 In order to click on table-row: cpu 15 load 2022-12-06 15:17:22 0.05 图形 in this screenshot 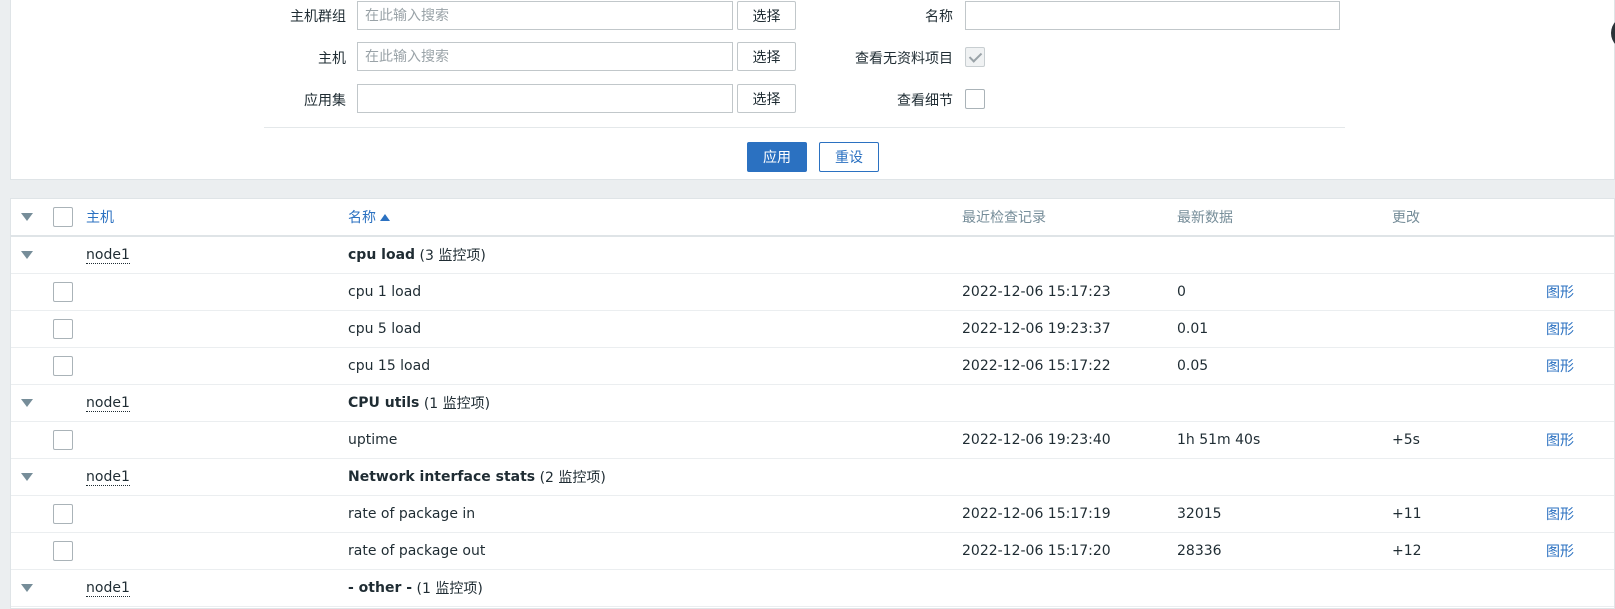, I will do `click(812, 366)`.